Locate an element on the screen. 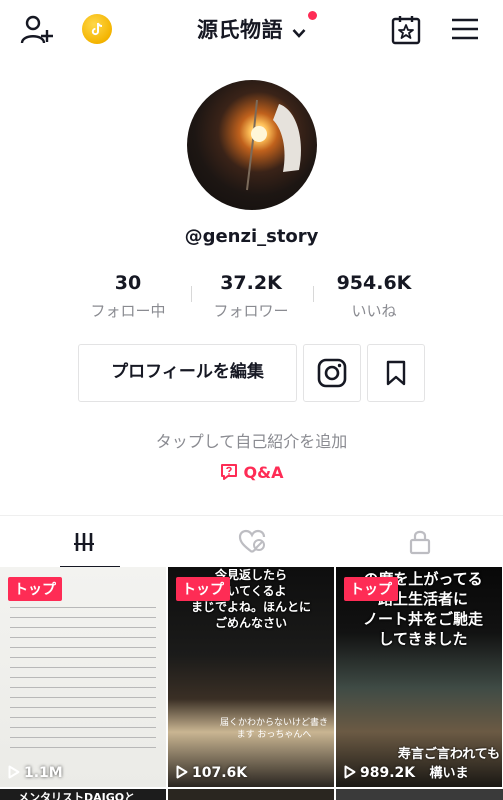  tab-videos is located at coordinates (83, 542).